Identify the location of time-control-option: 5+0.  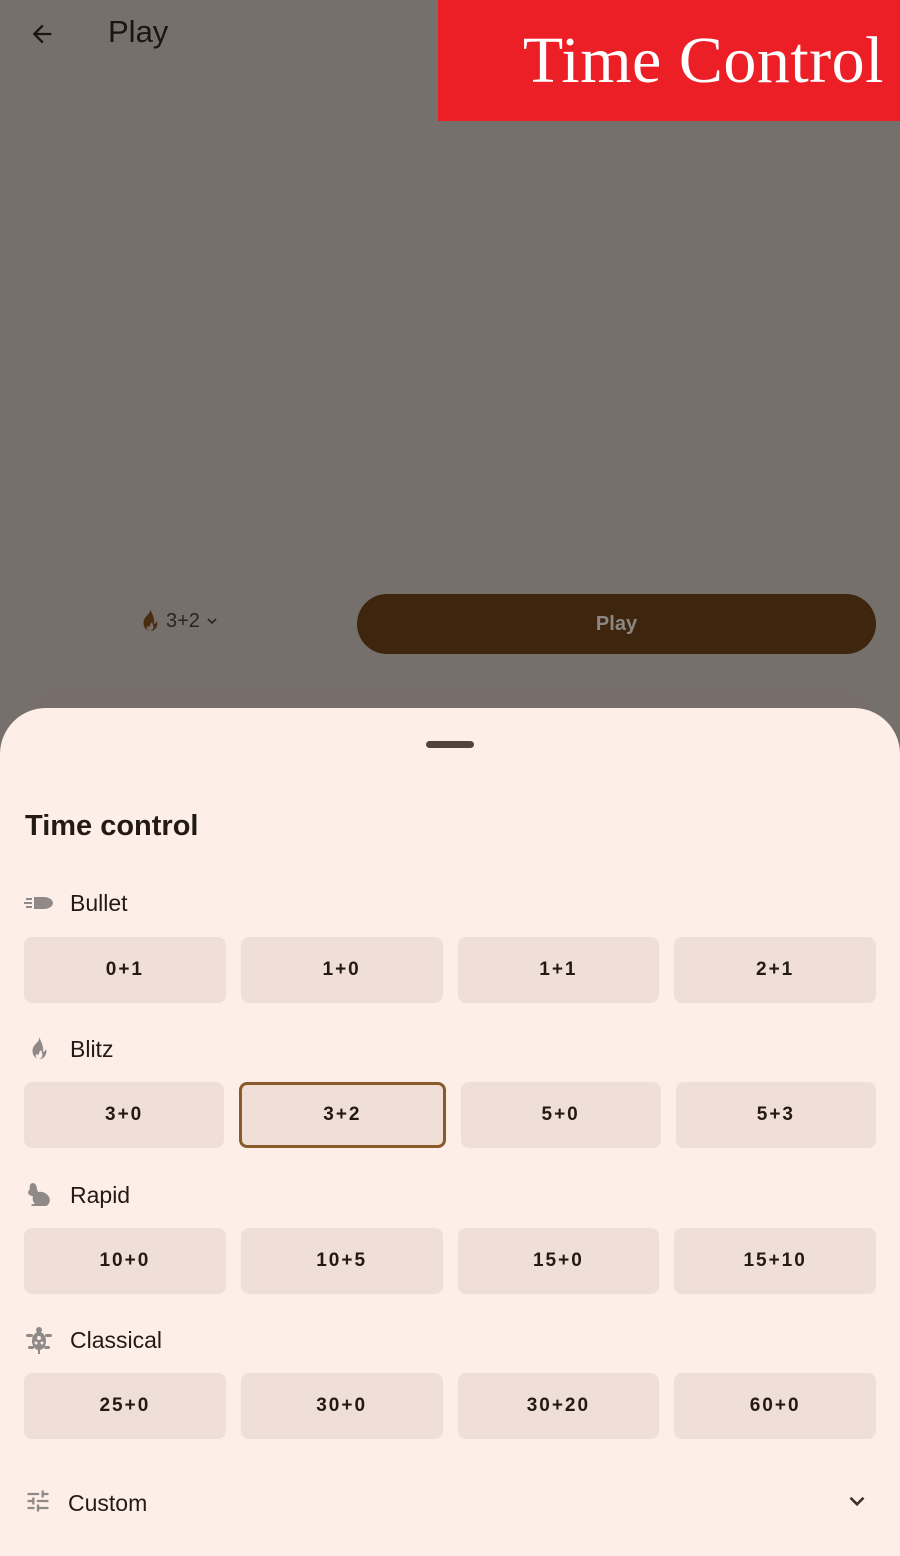
(560, 1115).